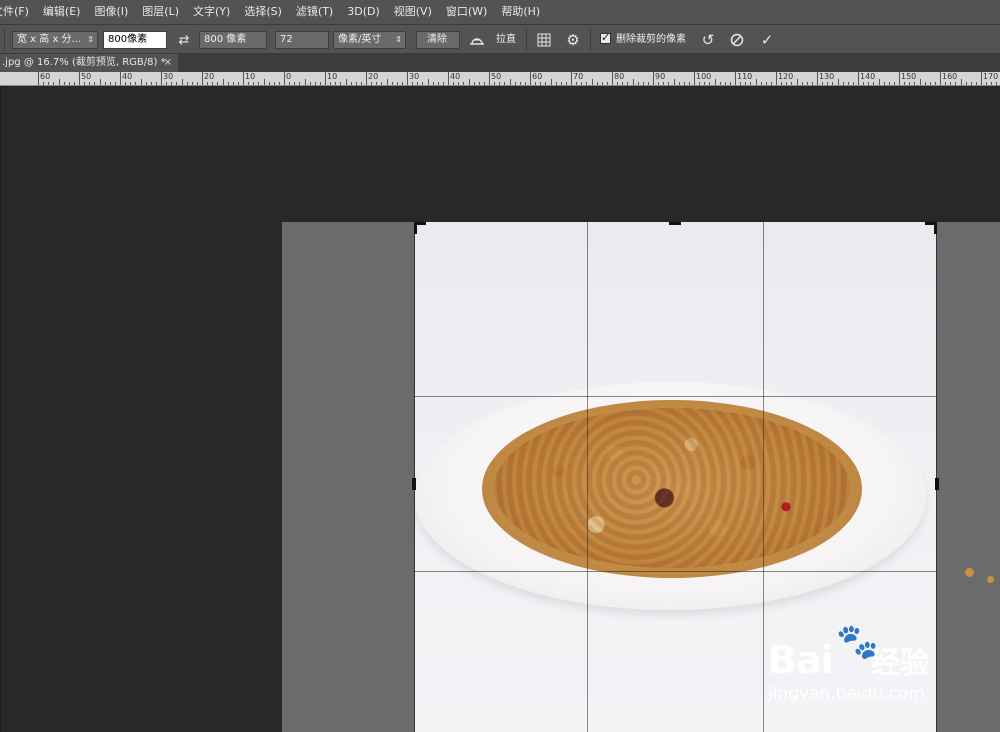 The height and width of the screenshot is (732, 1000). What do you see at coordinates (605, 38) in the screenshot?
I see `checkbox-checked-icon` at bounding box center [605, 38].